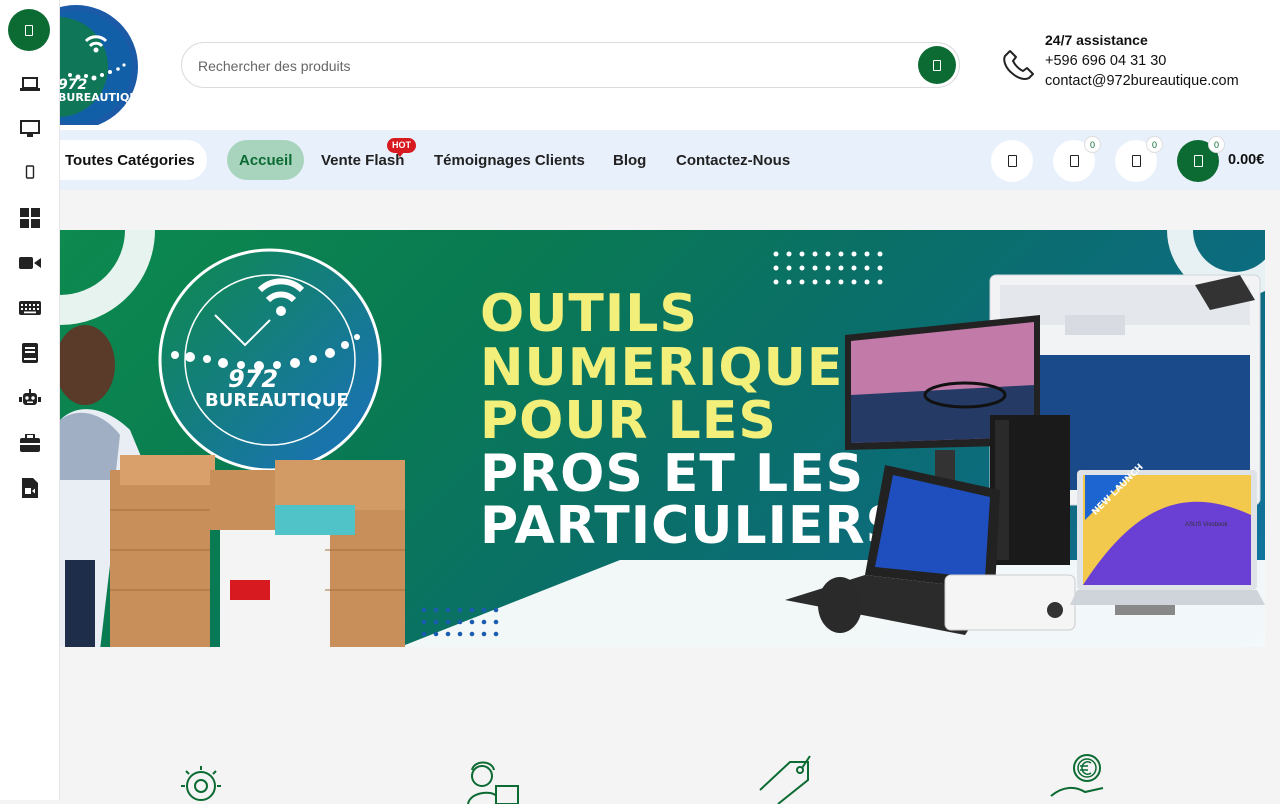 This screenshot has width=1280, height=804. What do you see at coordinates (30, 263) in the screenshot?
I see `video-camera-icon` at bounding box center [30, 263].